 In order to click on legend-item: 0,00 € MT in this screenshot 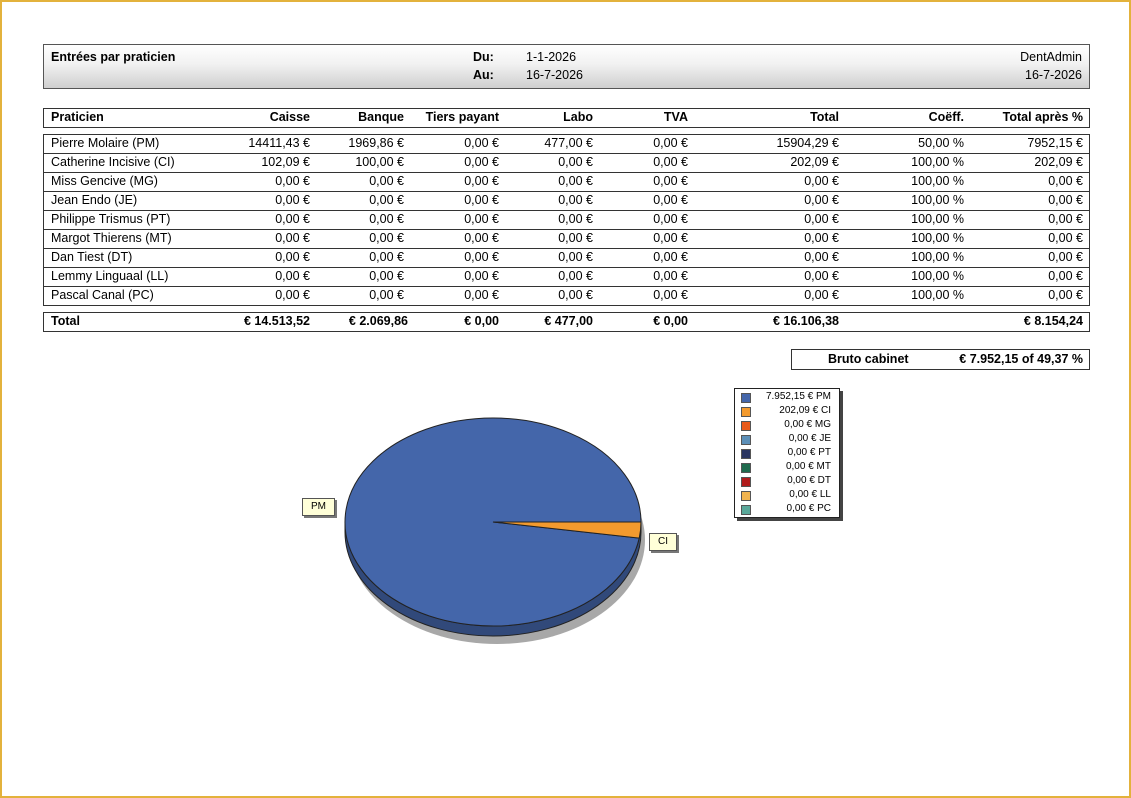, I will do `click(787, 467)`.